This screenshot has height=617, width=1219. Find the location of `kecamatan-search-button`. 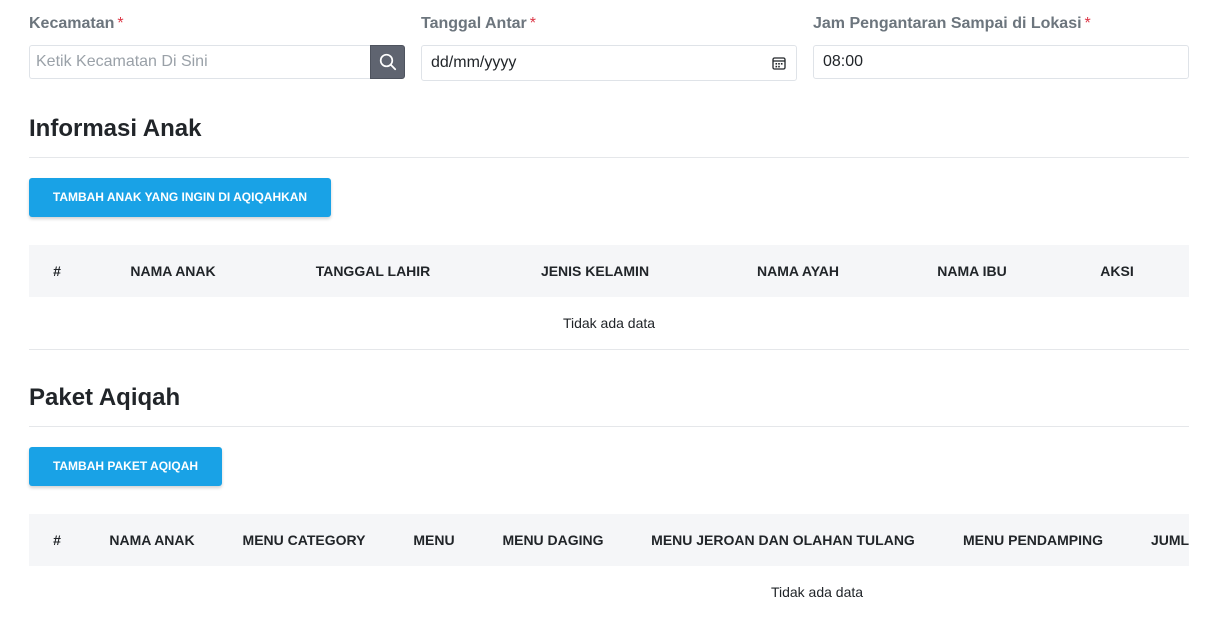

kecamatan-search-button is located at coordinates (387, 62).